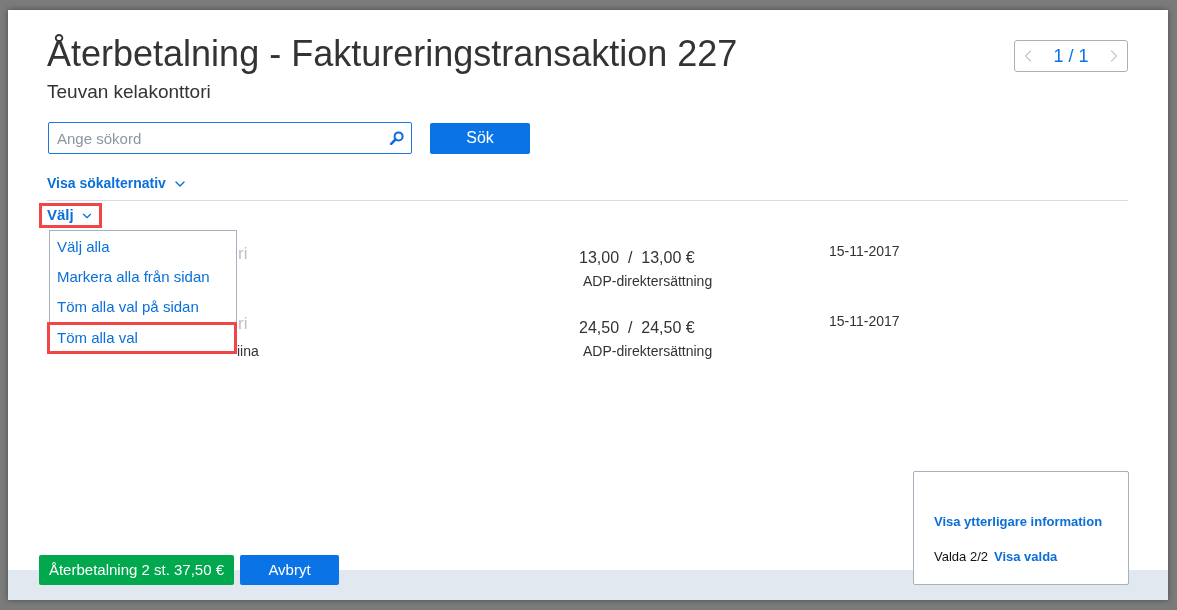 The image size is (1177, 610). I want to click on dialog-subtitle: Teuvan kelakonttori, so click(129, 92).